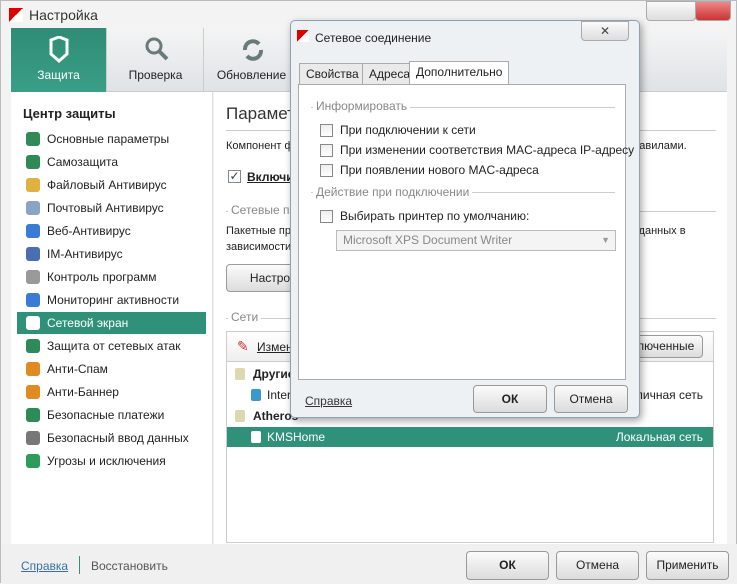 This screenshot has width=737, height=584. What do you see at coordinates (507, 565) in the screenshot?
I see `ok-button: ОК` at bounding box center [507, 565].